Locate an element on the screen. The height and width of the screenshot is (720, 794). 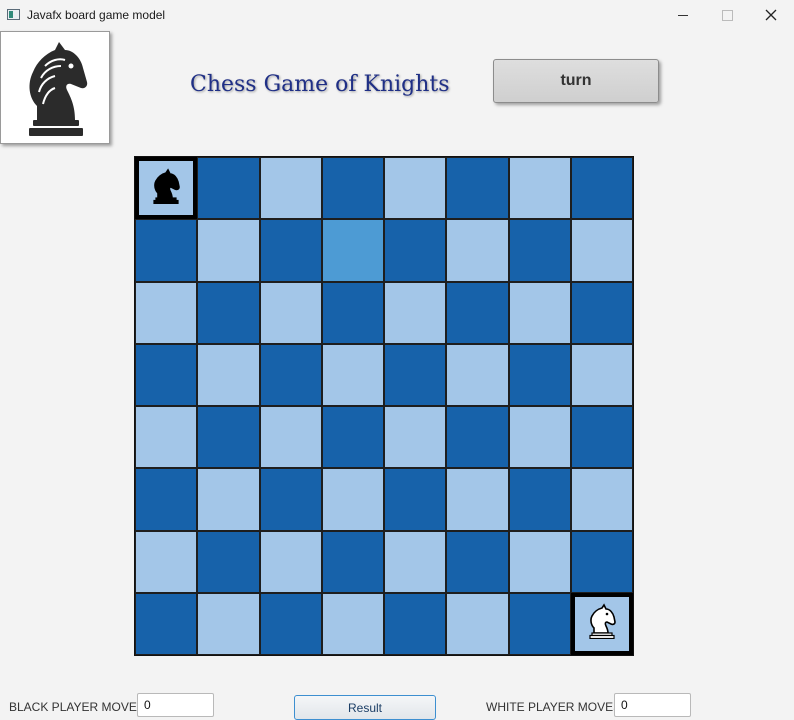
result-button: Result is located at coordinates (365, 707).